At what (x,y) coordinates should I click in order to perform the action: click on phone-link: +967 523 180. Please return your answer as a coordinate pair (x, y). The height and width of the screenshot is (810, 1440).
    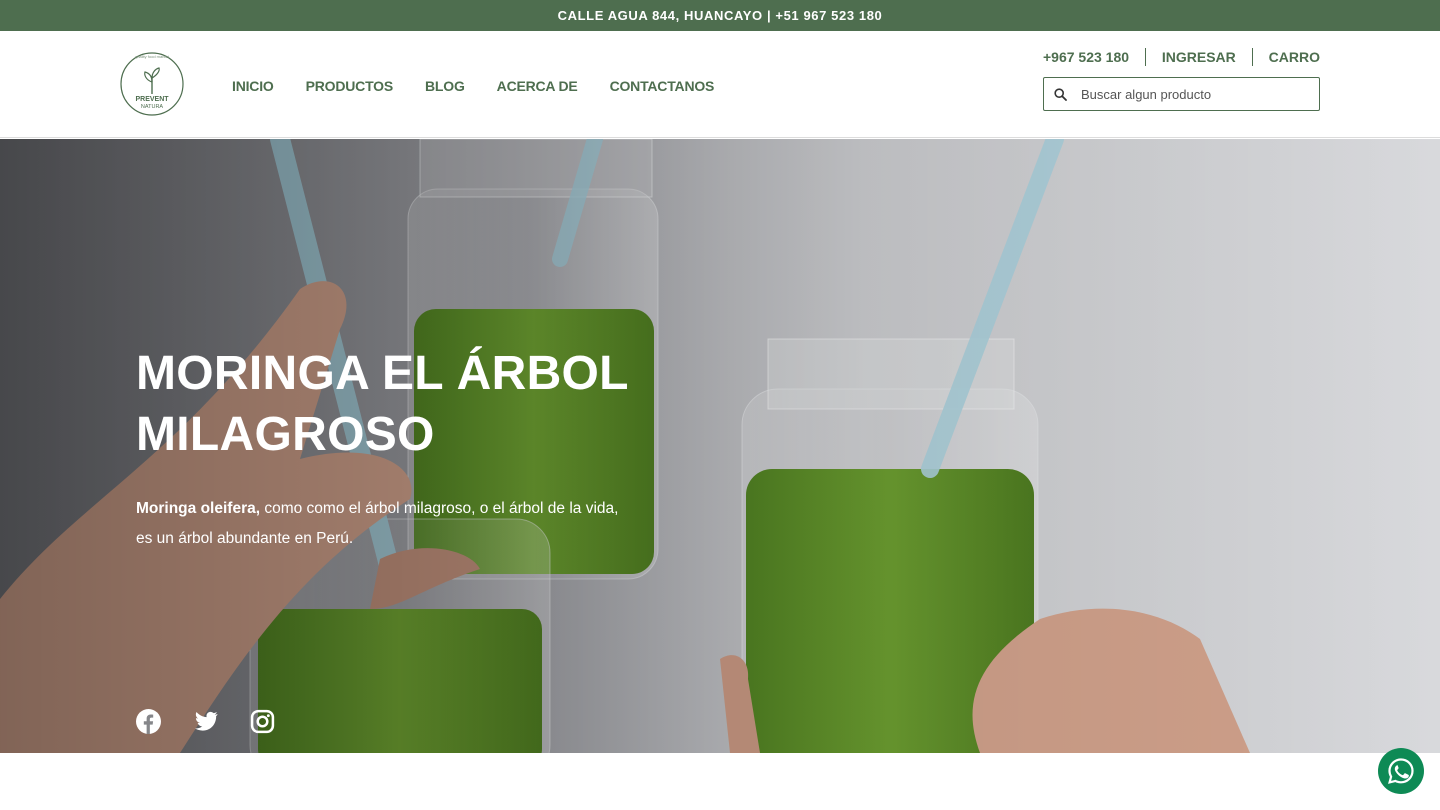
    Looking at the image, I should click on (1086, 57).